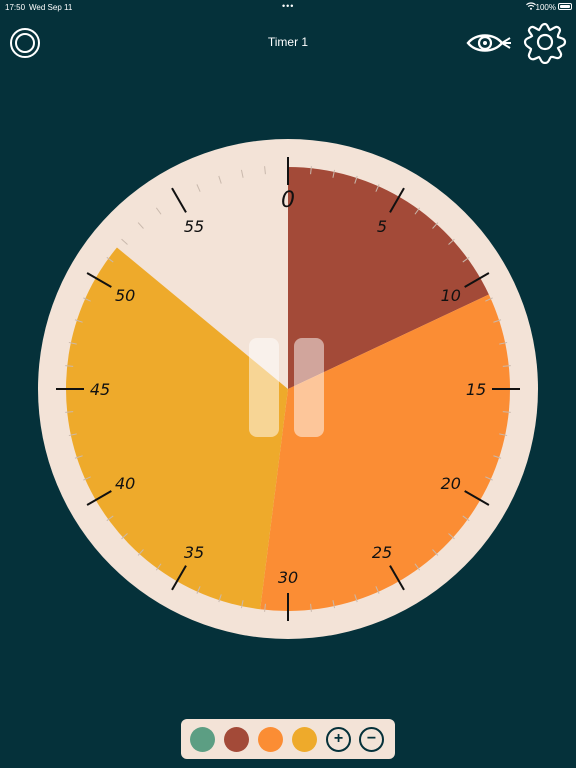 Image resolution: width=576 pixels, height=768 pixels. Describe the element at coordinates (236, 739) in the screenshot. I see `swatch-red` at that location.